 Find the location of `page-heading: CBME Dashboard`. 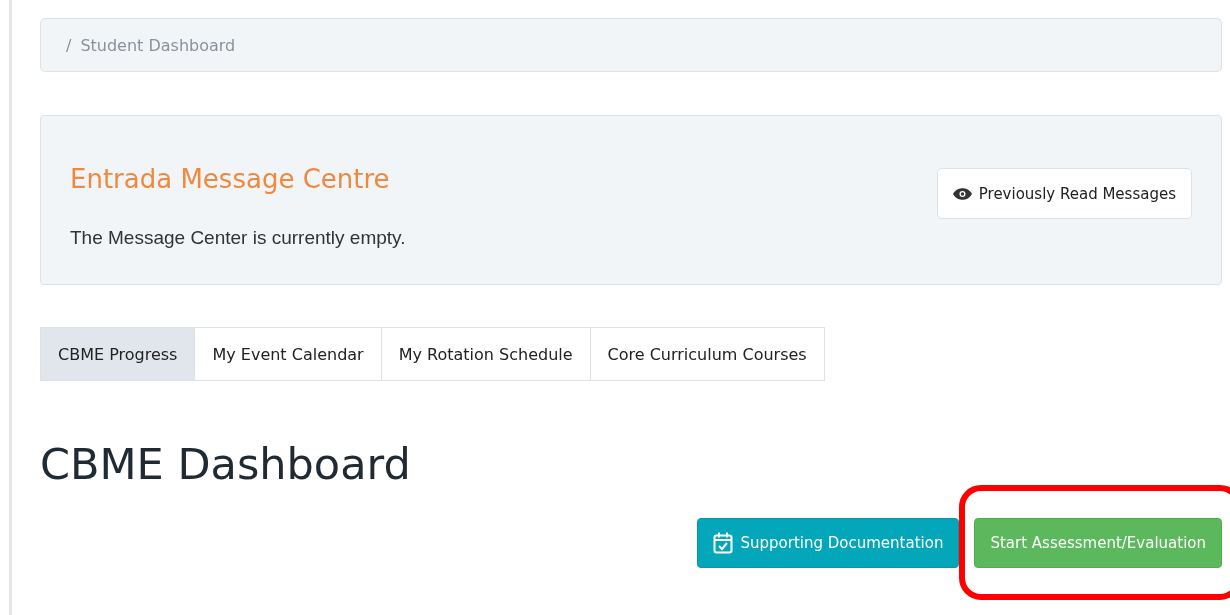

page-heading: CBME Dashboard is located at coordinates (226, 464).